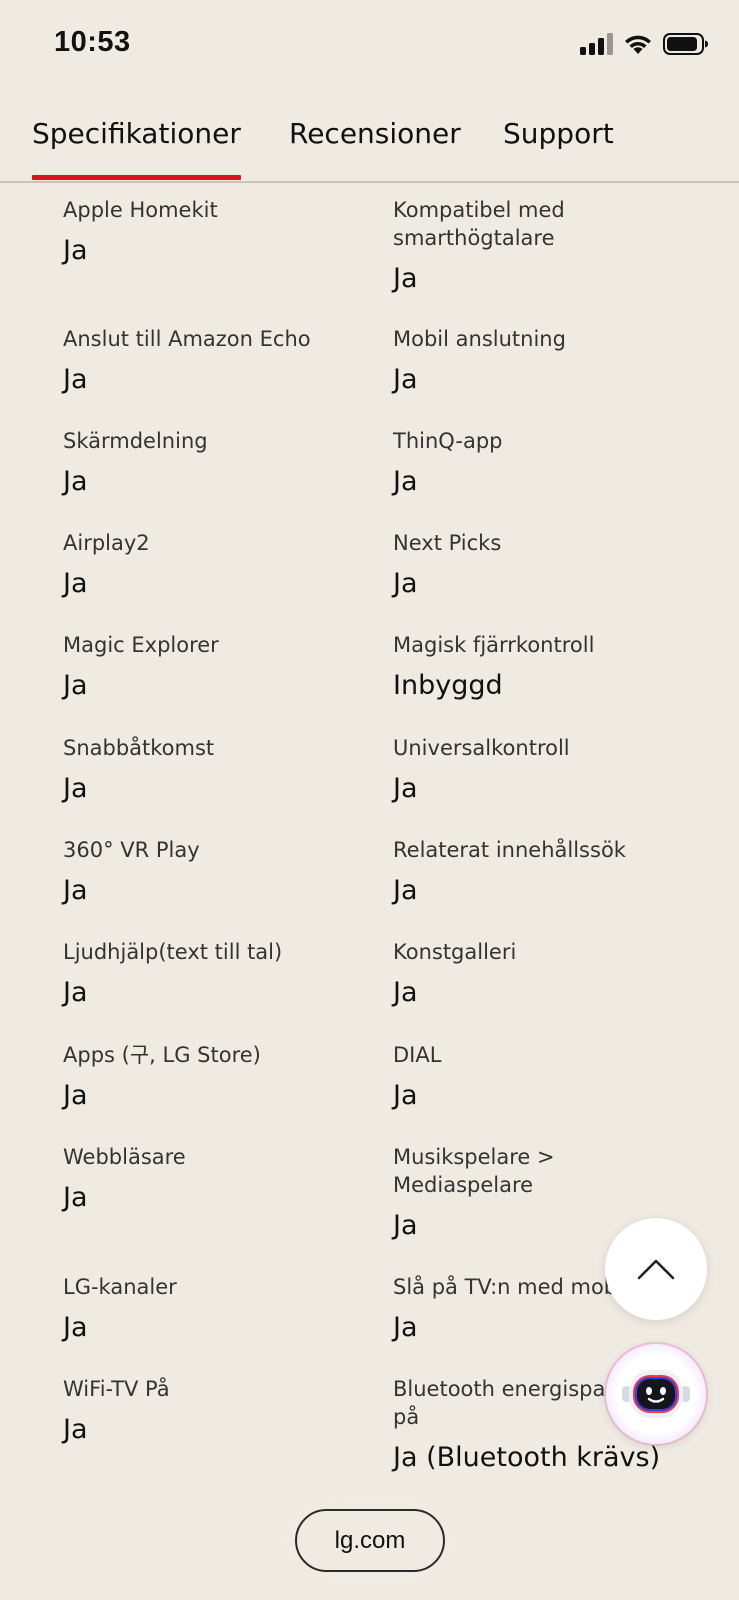  Describe the element at coordinates (141, 645) in the screenshot. I see `spec-label: Magic Explorer` at that location.